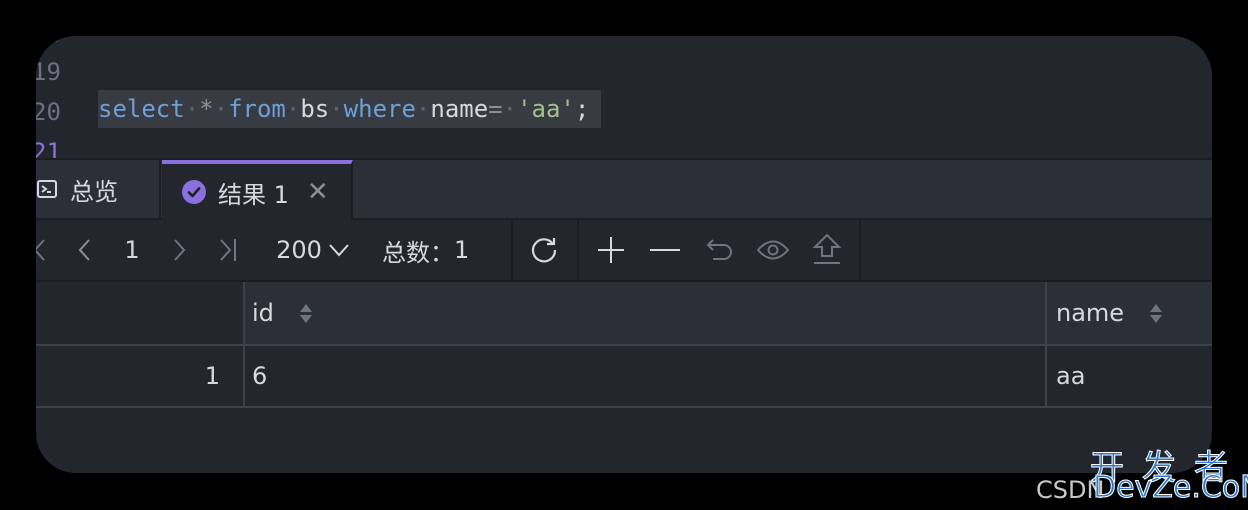 This screenshot has height=510, width=1248. What do you see at coordinates (459, 109) in the screenshot?
I see `column-name: name` at bounding box center [459, 109].